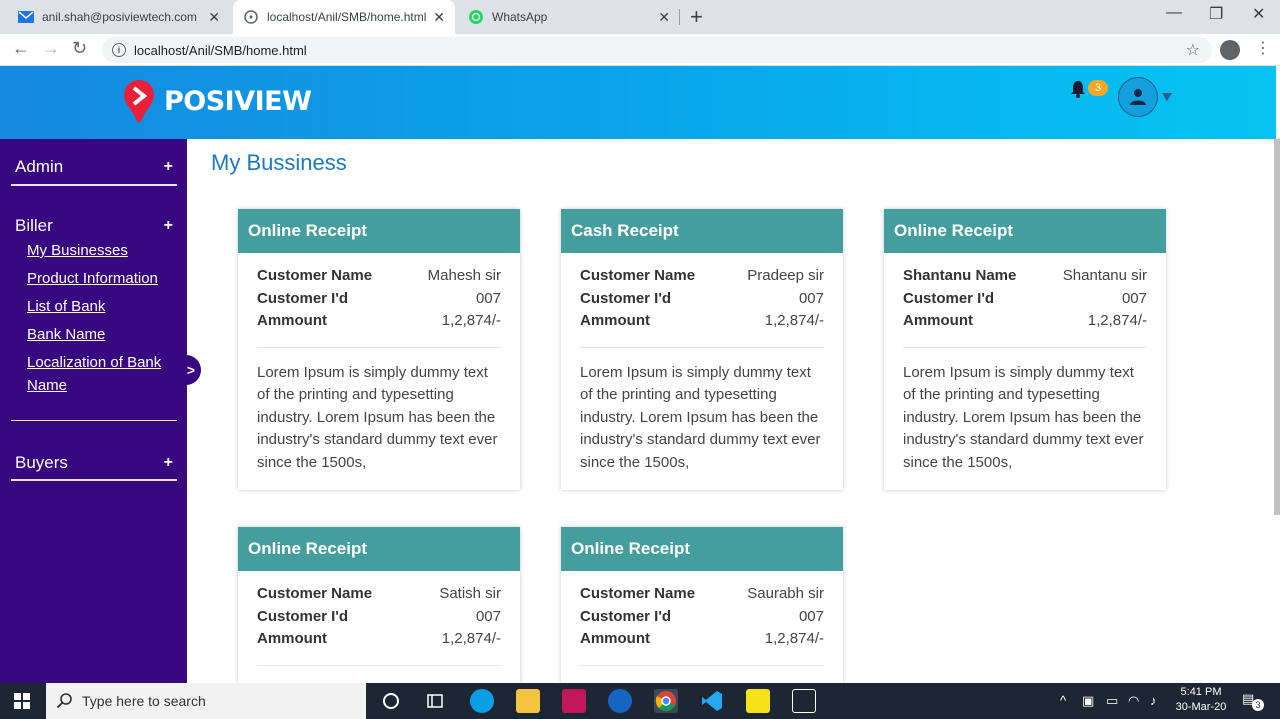 The image size is (1280, 719). I want to click on taskbar-search-input: Type here to search, so click(206, 701).